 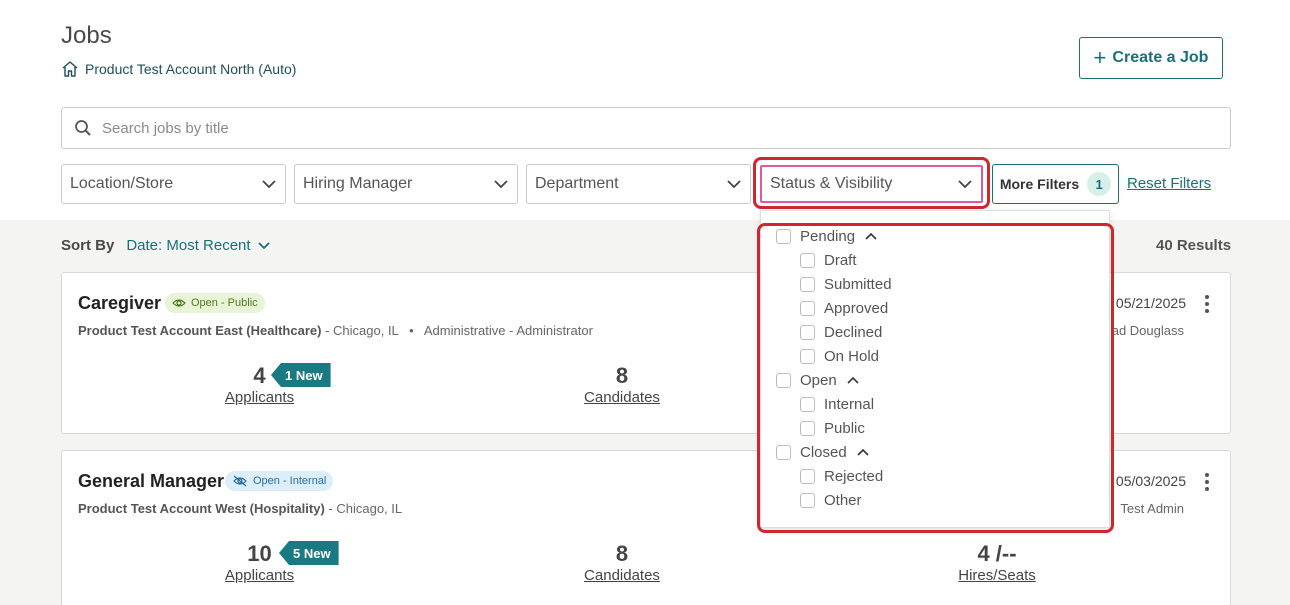 What do you see at coordinates (179, 303) in the screenshot?
I see `eye-icon` at bounding box center [179, 303].